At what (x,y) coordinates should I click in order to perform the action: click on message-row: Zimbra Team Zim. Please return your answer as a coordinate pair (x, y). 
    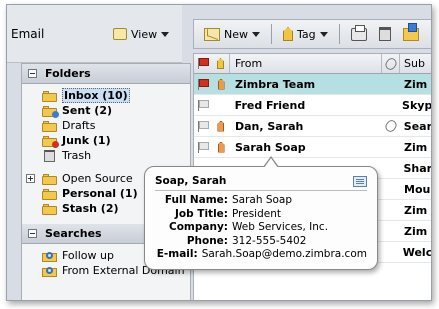
    Looking at the image, I should click on (312, 84).